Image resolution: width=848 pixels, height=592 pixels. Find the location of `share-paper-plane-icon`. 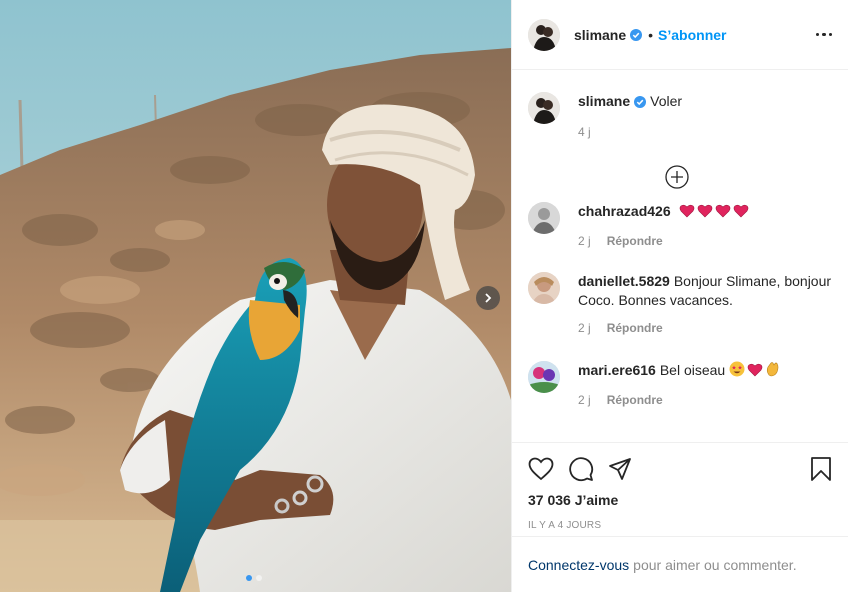

share-paper-plane-icon is located at coordinates (620, 469).